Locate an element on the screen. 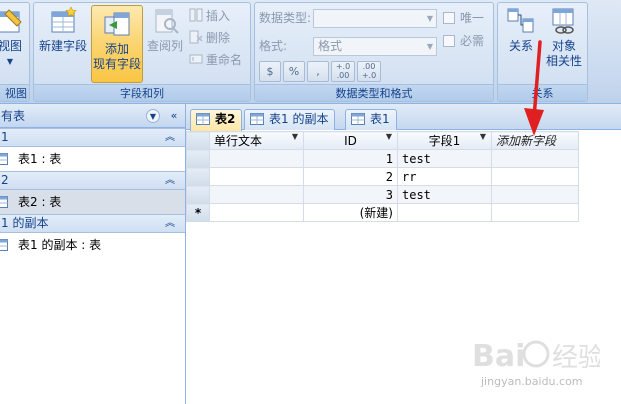 This screenshot has width=621, height=404. new-field-icon is located at coordinates (64, 19).